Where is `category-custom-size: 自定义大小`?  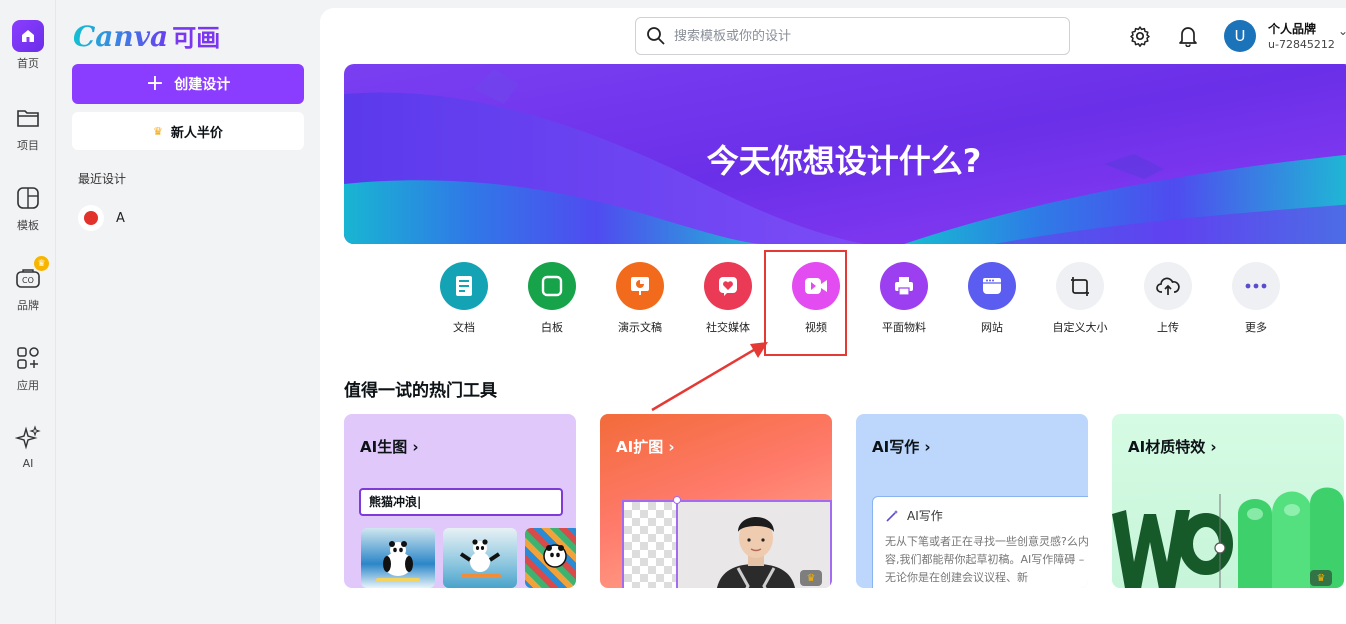 category-custom-size: 自定义大小 is located at coordinates (1080, 298).